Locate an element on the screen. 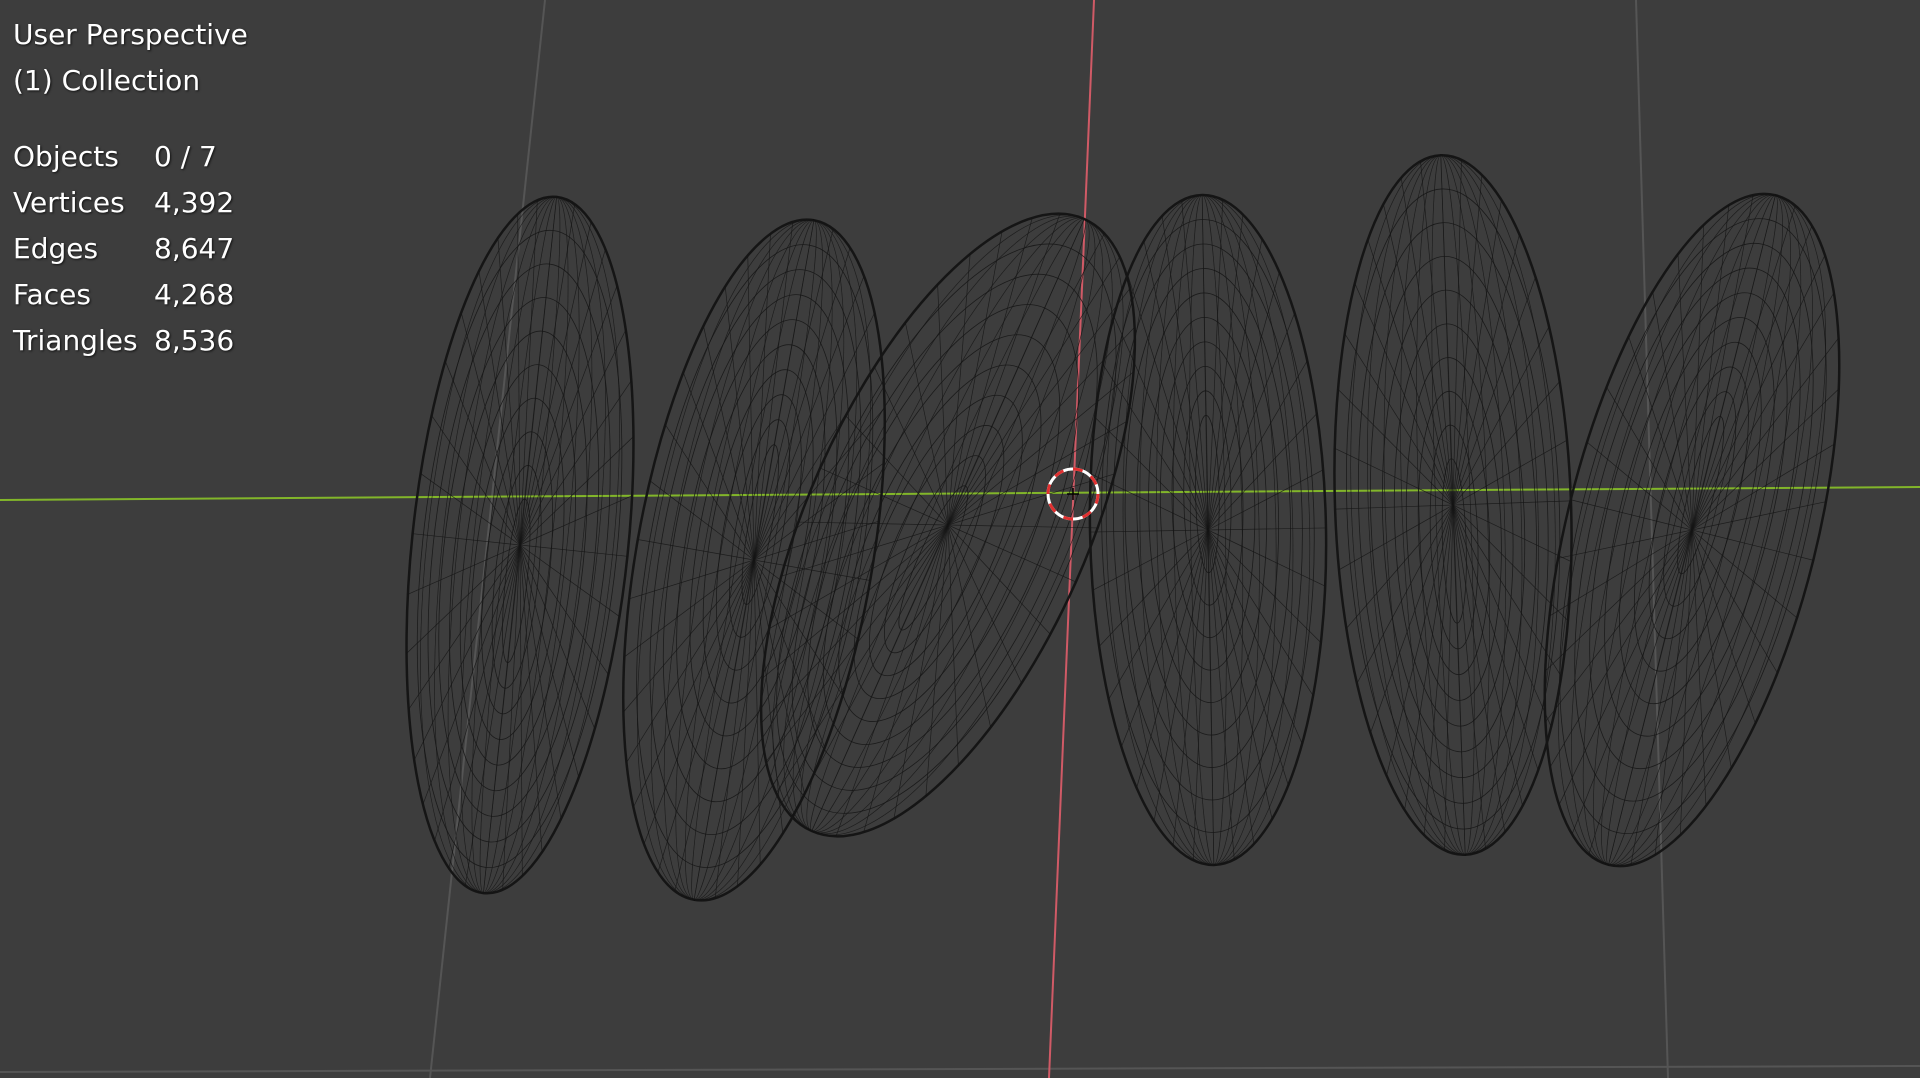 The height and width of the screenshot is (1078, 1920). stat-value: 0 / 7 is located at coordinates (185, 156).